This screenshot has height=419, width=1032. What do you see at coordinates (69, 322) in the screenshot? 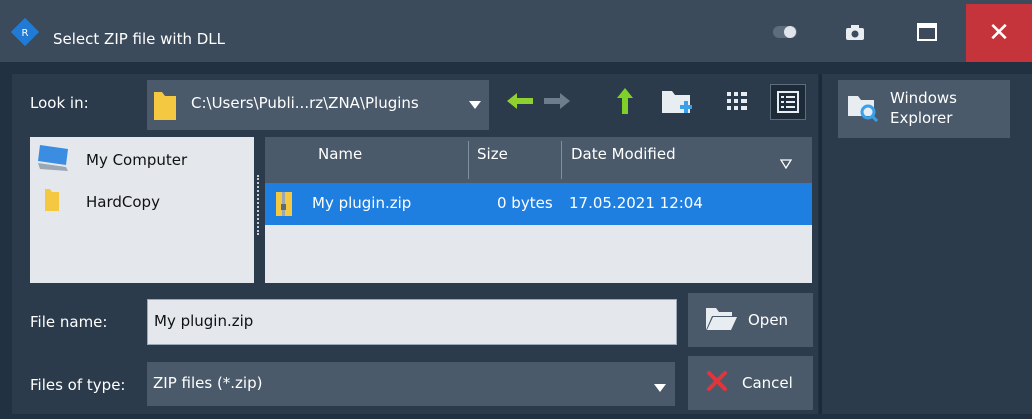
I see `file-name-label: File name:` at bounding box center [69, 322].